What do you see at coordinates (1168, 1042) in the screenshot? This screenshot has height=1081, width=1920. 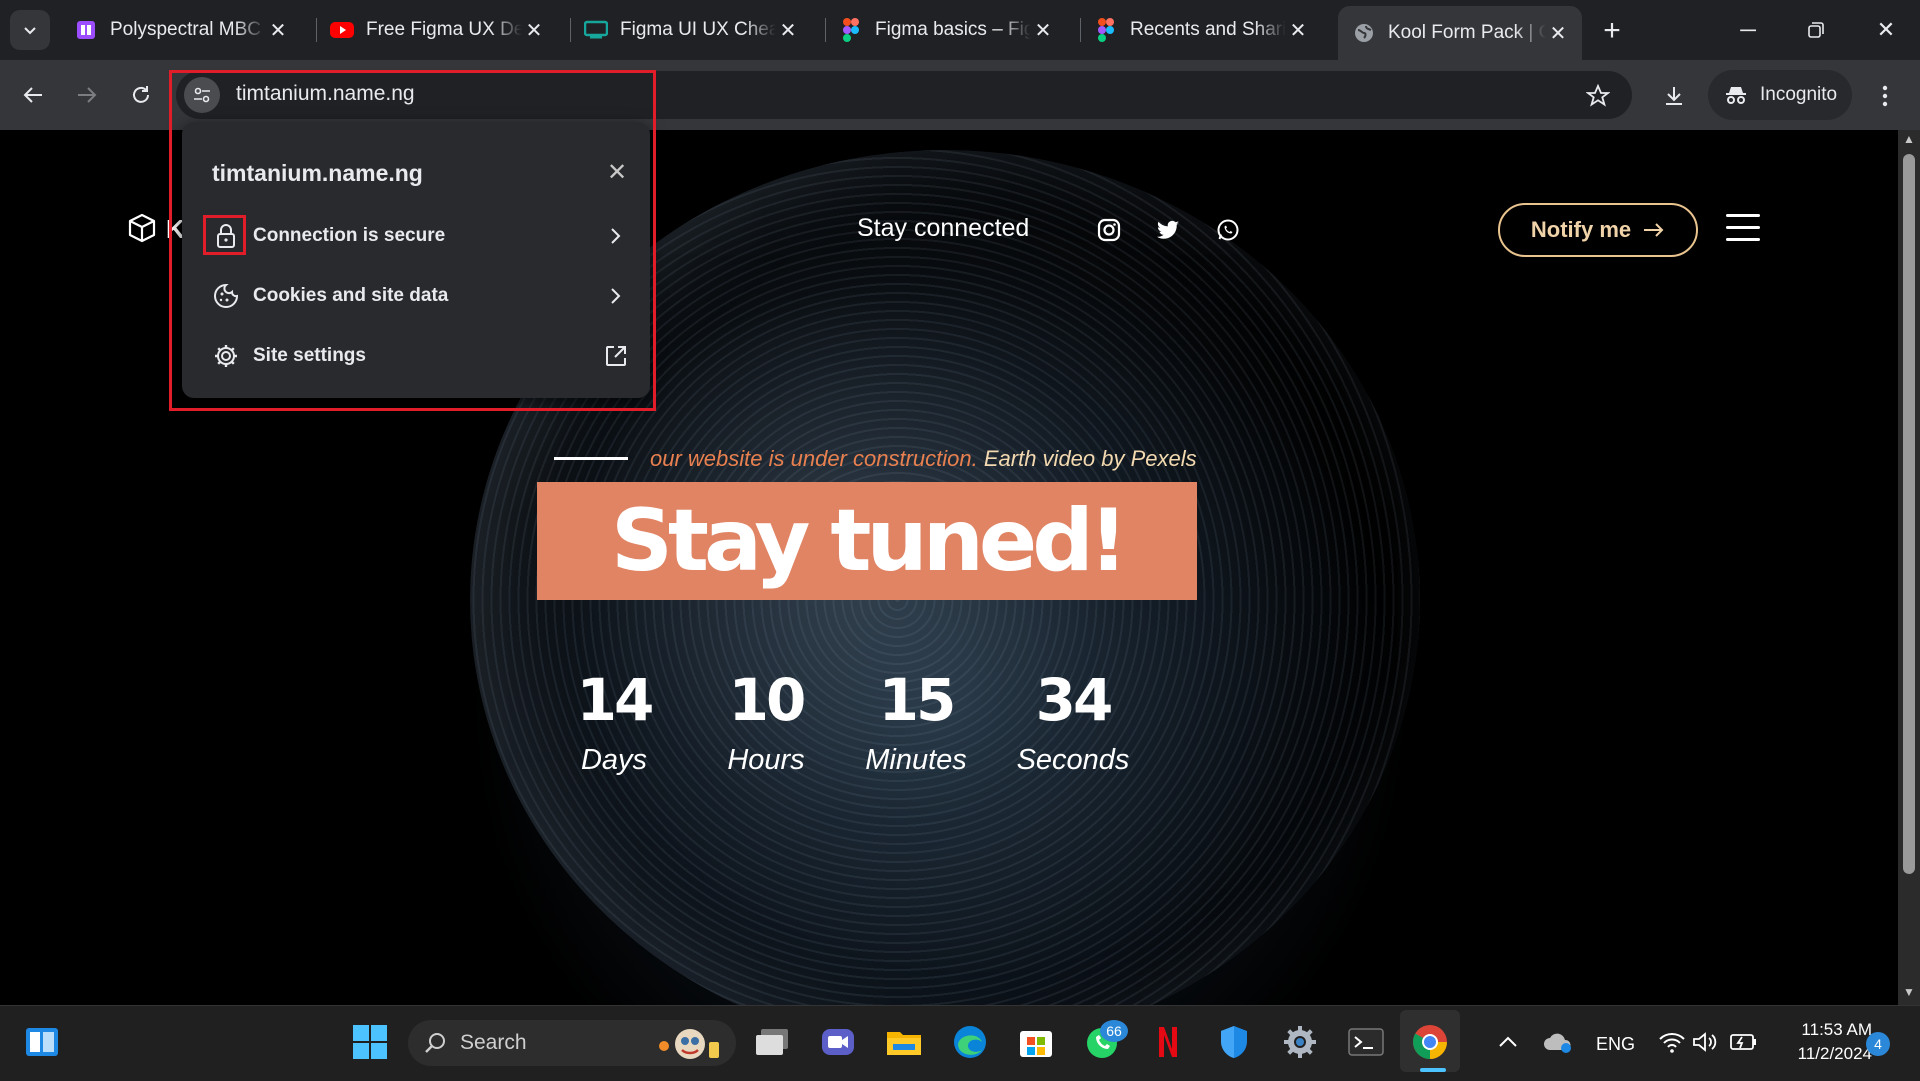 I see `netflix-icon` at bounding box center [1168, 1042].